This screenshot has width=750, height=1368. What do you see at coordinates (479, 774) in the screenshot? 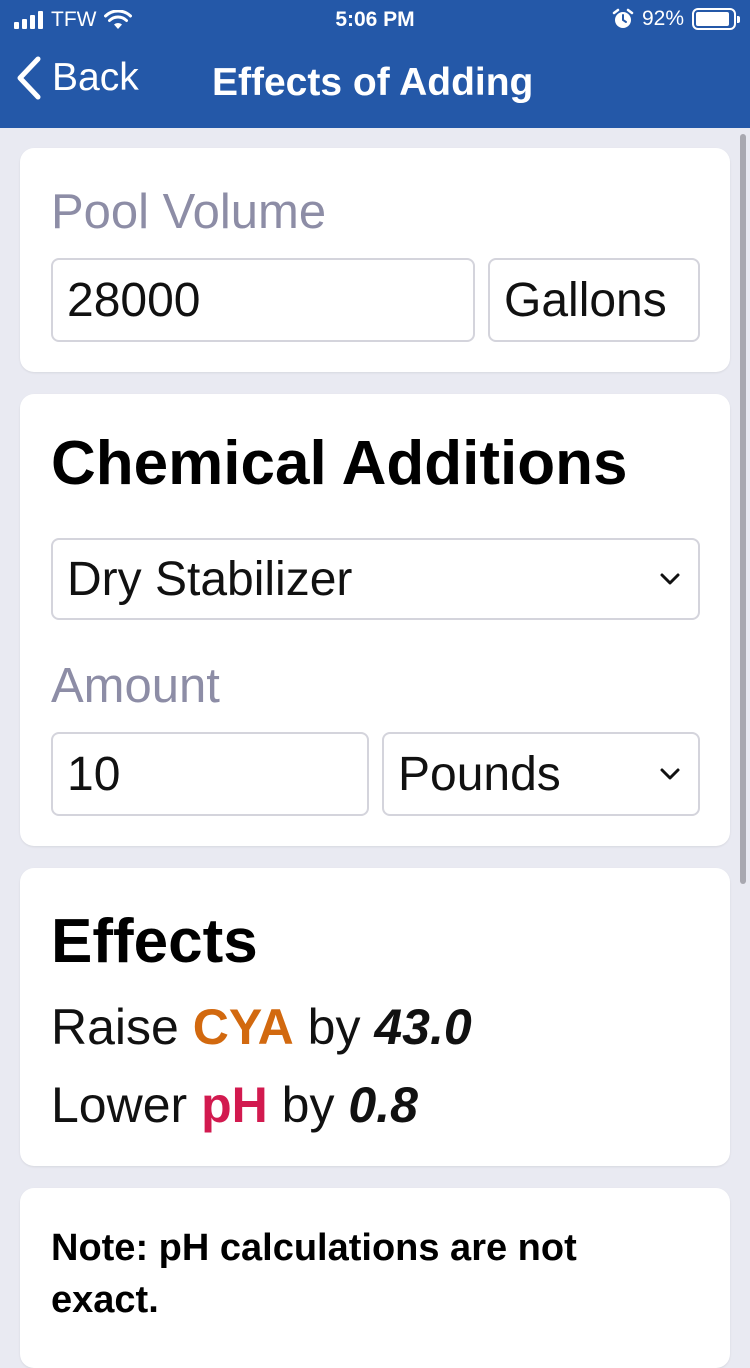
I see `amount-unit-value: Pounds` at bounding box center [479, 774].